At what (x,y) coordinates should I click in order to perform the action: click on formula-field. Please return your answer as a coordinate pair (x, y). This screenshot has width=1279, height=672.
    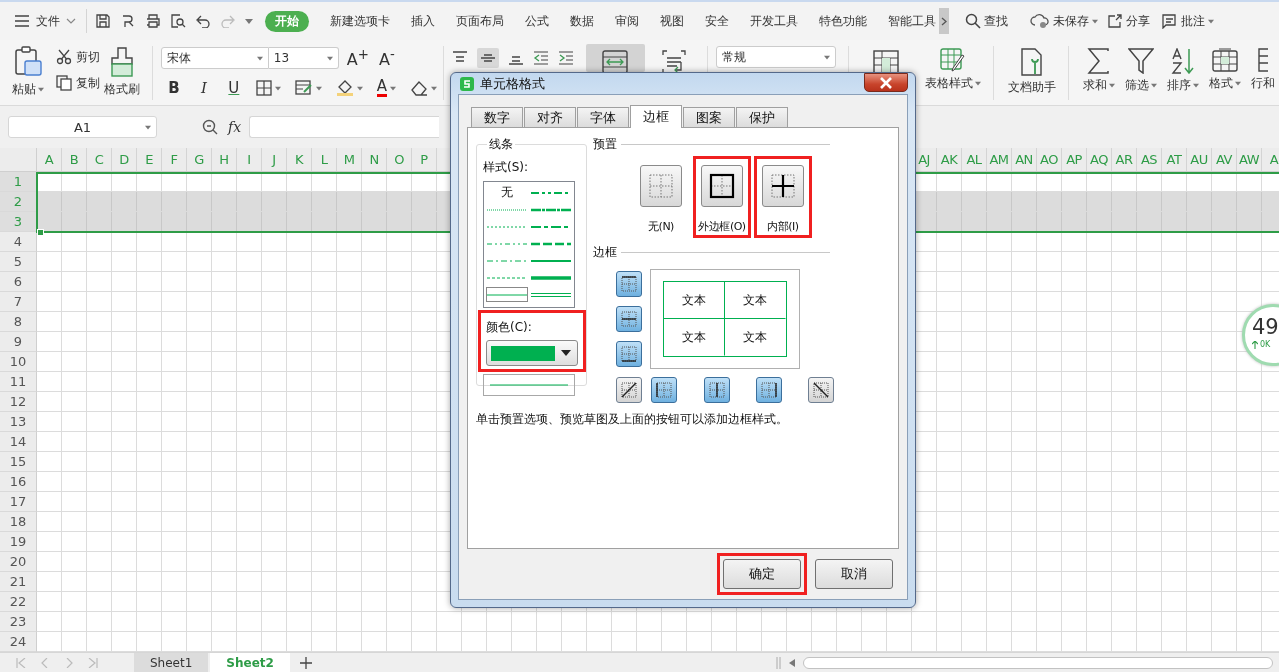
    Looking at the image, I should click on (344, 127).